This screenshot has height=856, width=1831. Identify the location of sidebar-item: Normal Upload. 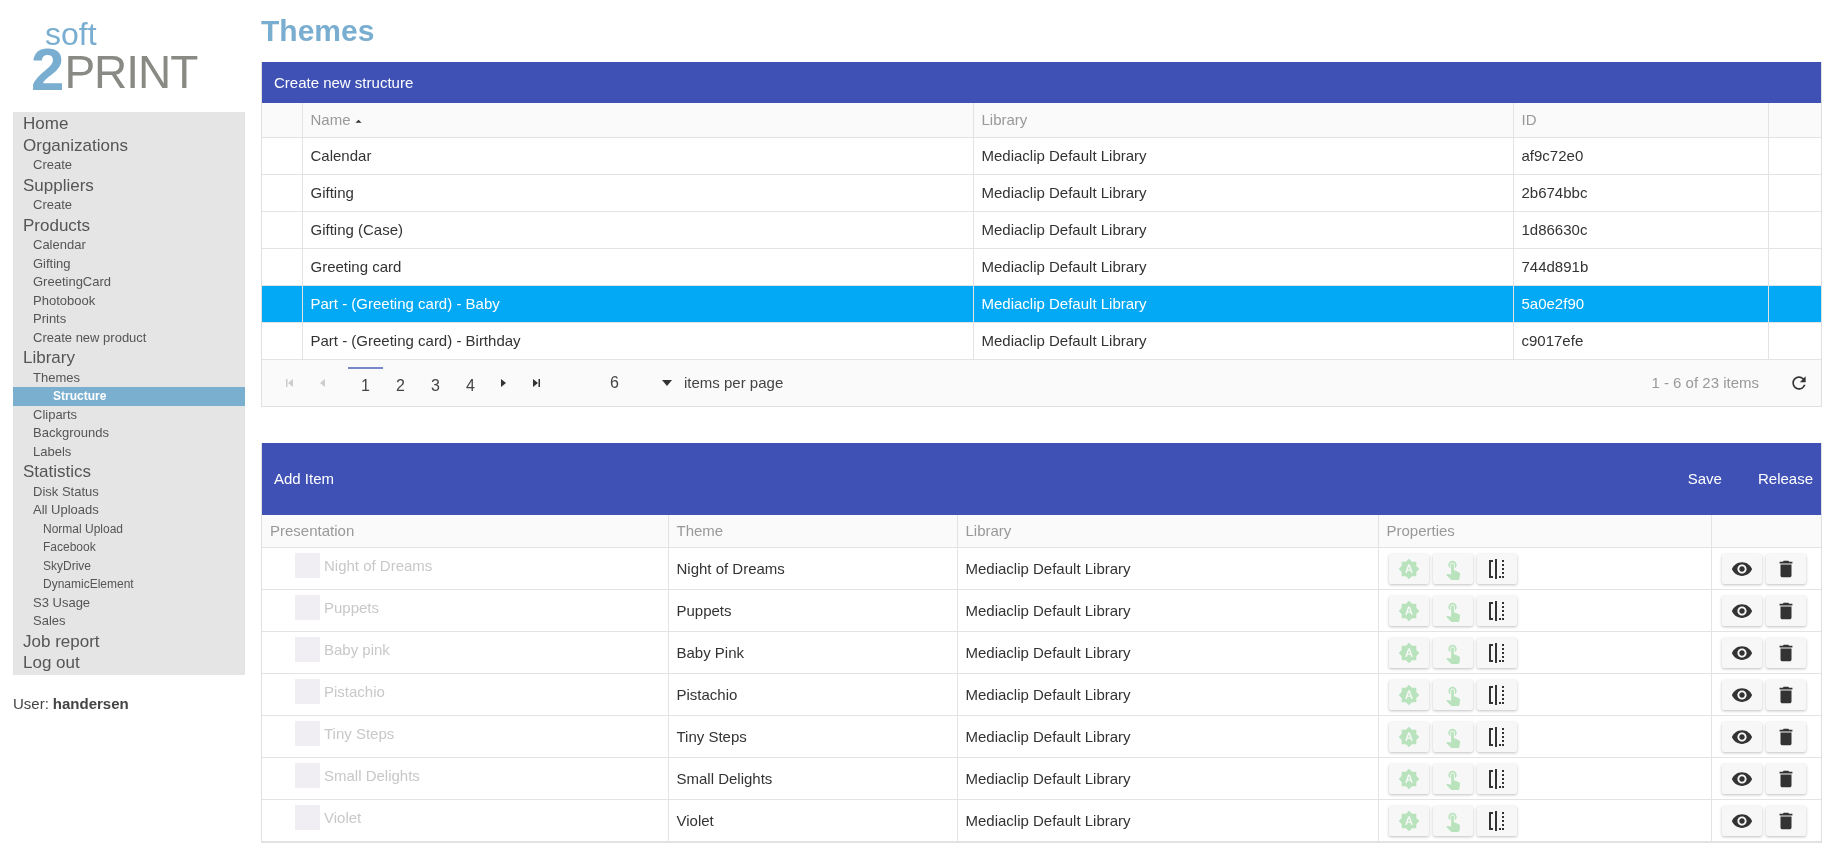
(129, 528).